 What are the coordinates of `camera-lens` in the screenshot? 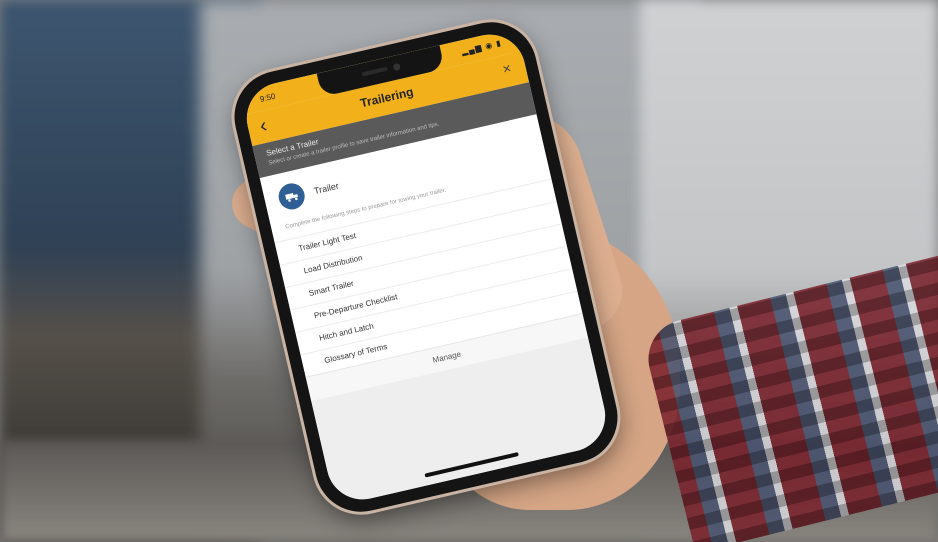 It's located at (396, 67).